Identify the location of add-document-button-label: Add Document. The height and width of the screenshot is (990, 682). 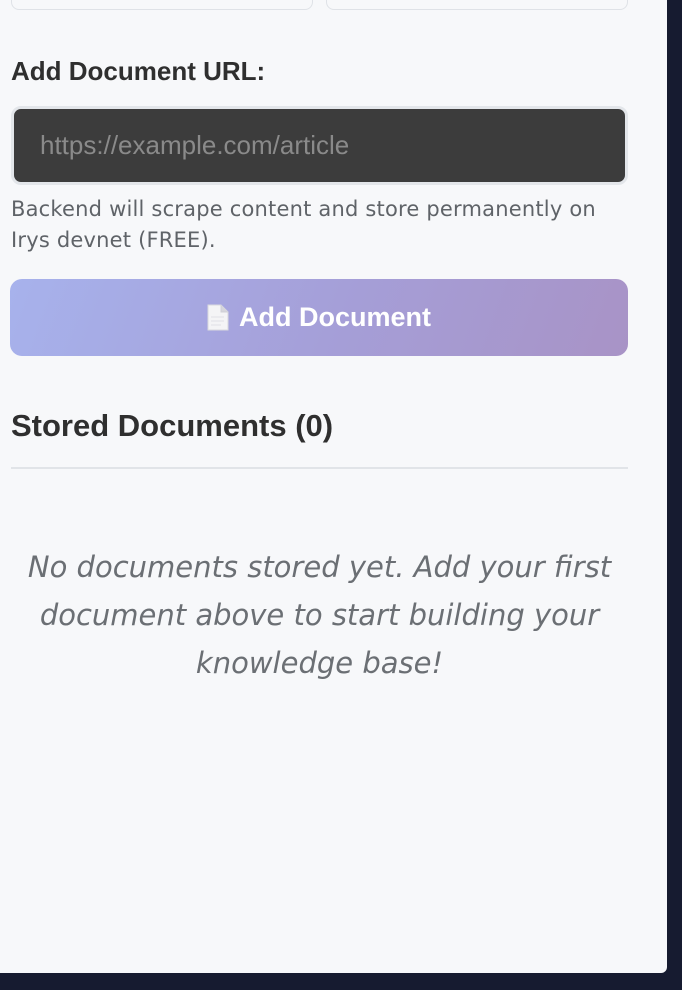
(335, 317).